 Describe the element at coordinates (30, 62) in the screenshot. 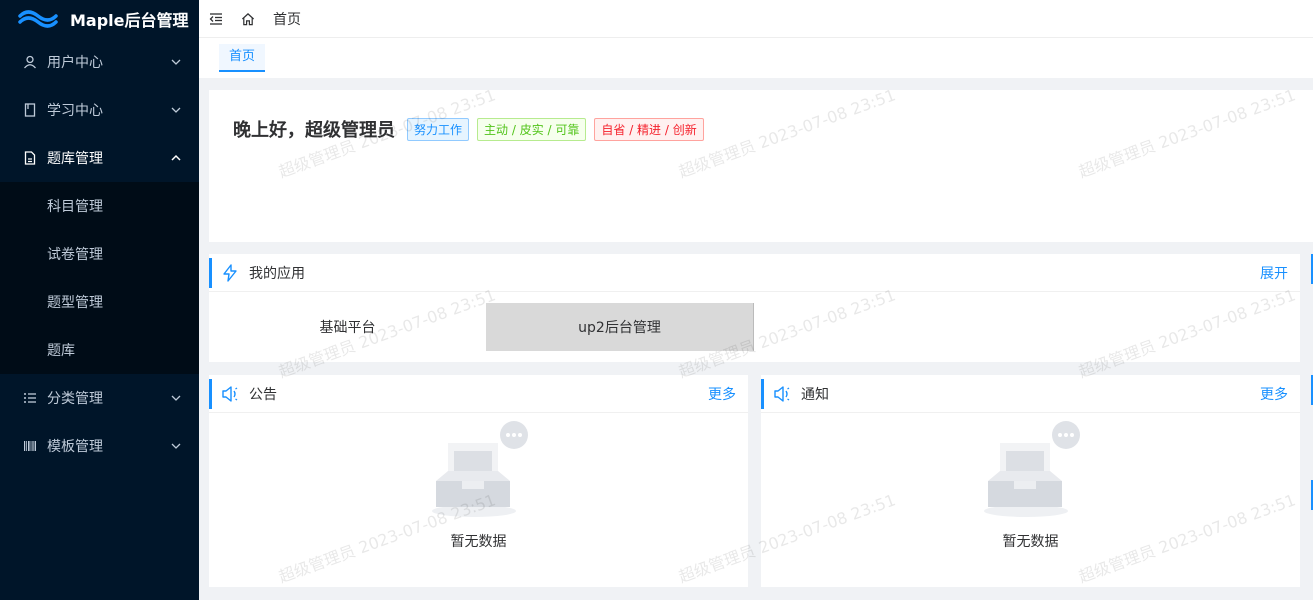

I see `user-icon` at that location.